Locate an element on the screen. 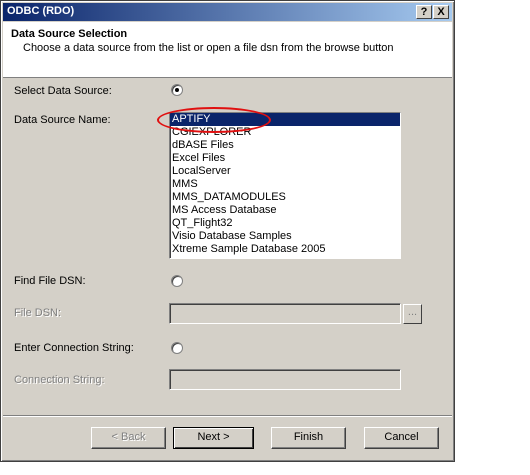  title-bar: ODBC (RDO) ? X is located at coordinates (227, 12).